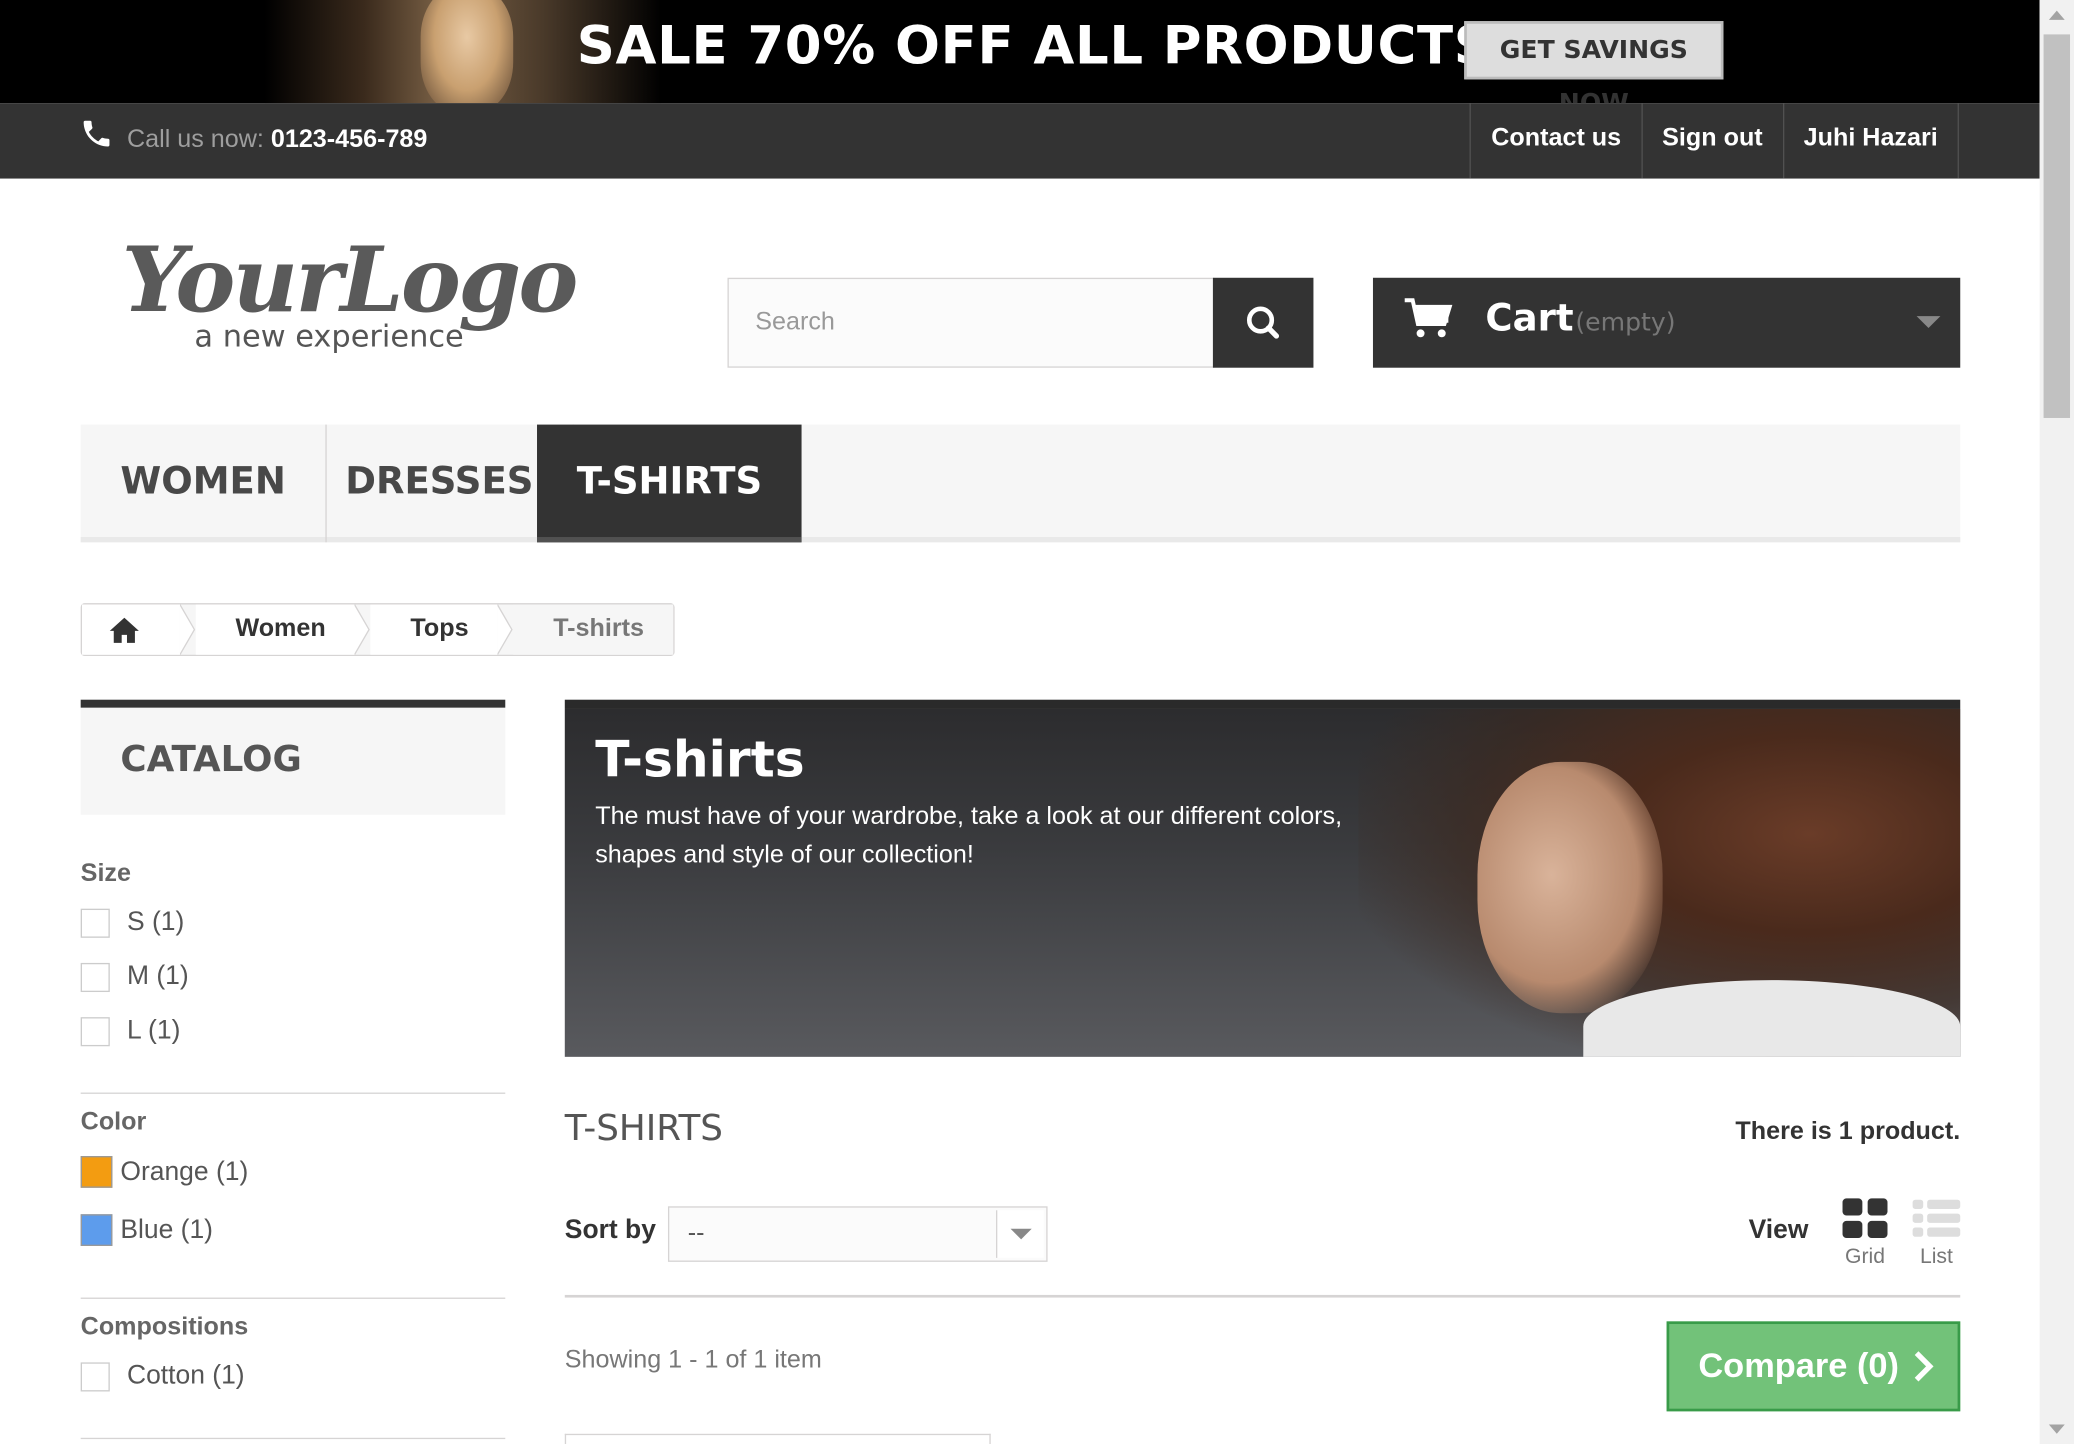 This screenshot has width=2074, height=1444. Describe the element at coordinates (434, 629) in the screenshot. I see `breadcrumb-tops: Tops` at that location.